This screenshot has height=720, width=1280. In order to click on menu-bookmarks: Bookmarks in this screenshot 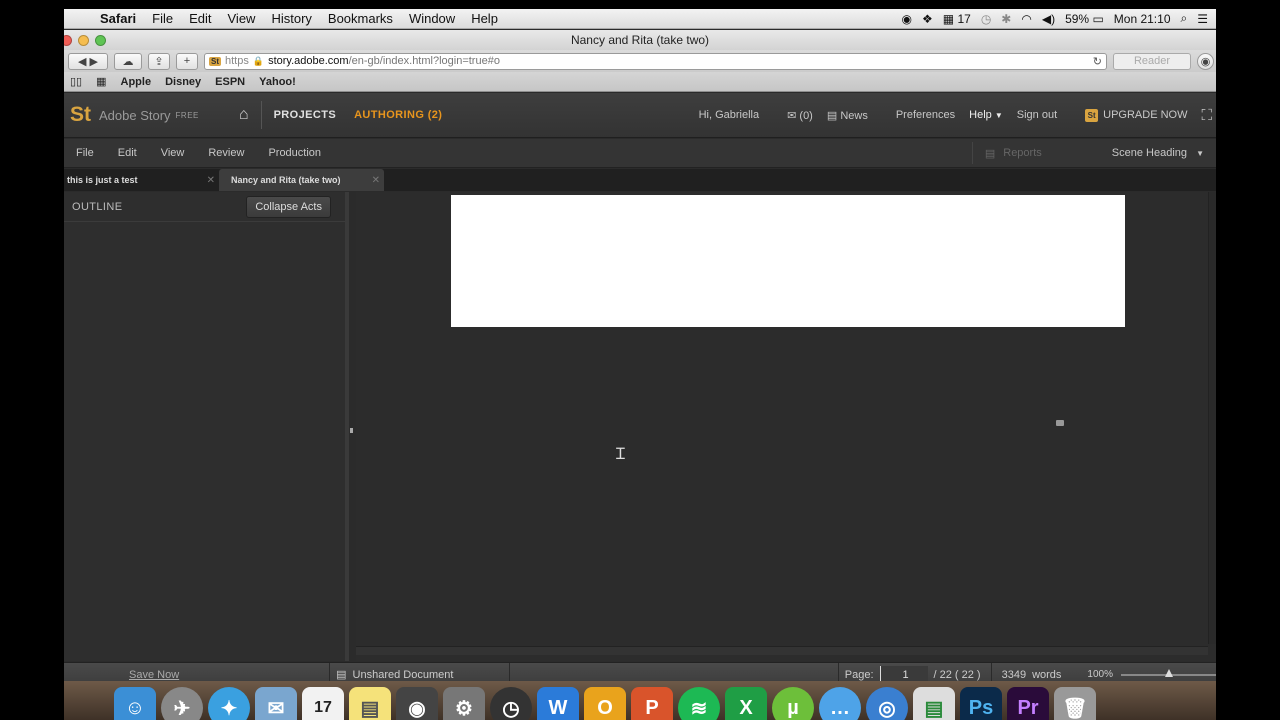, I will do `click(360, 18)`.